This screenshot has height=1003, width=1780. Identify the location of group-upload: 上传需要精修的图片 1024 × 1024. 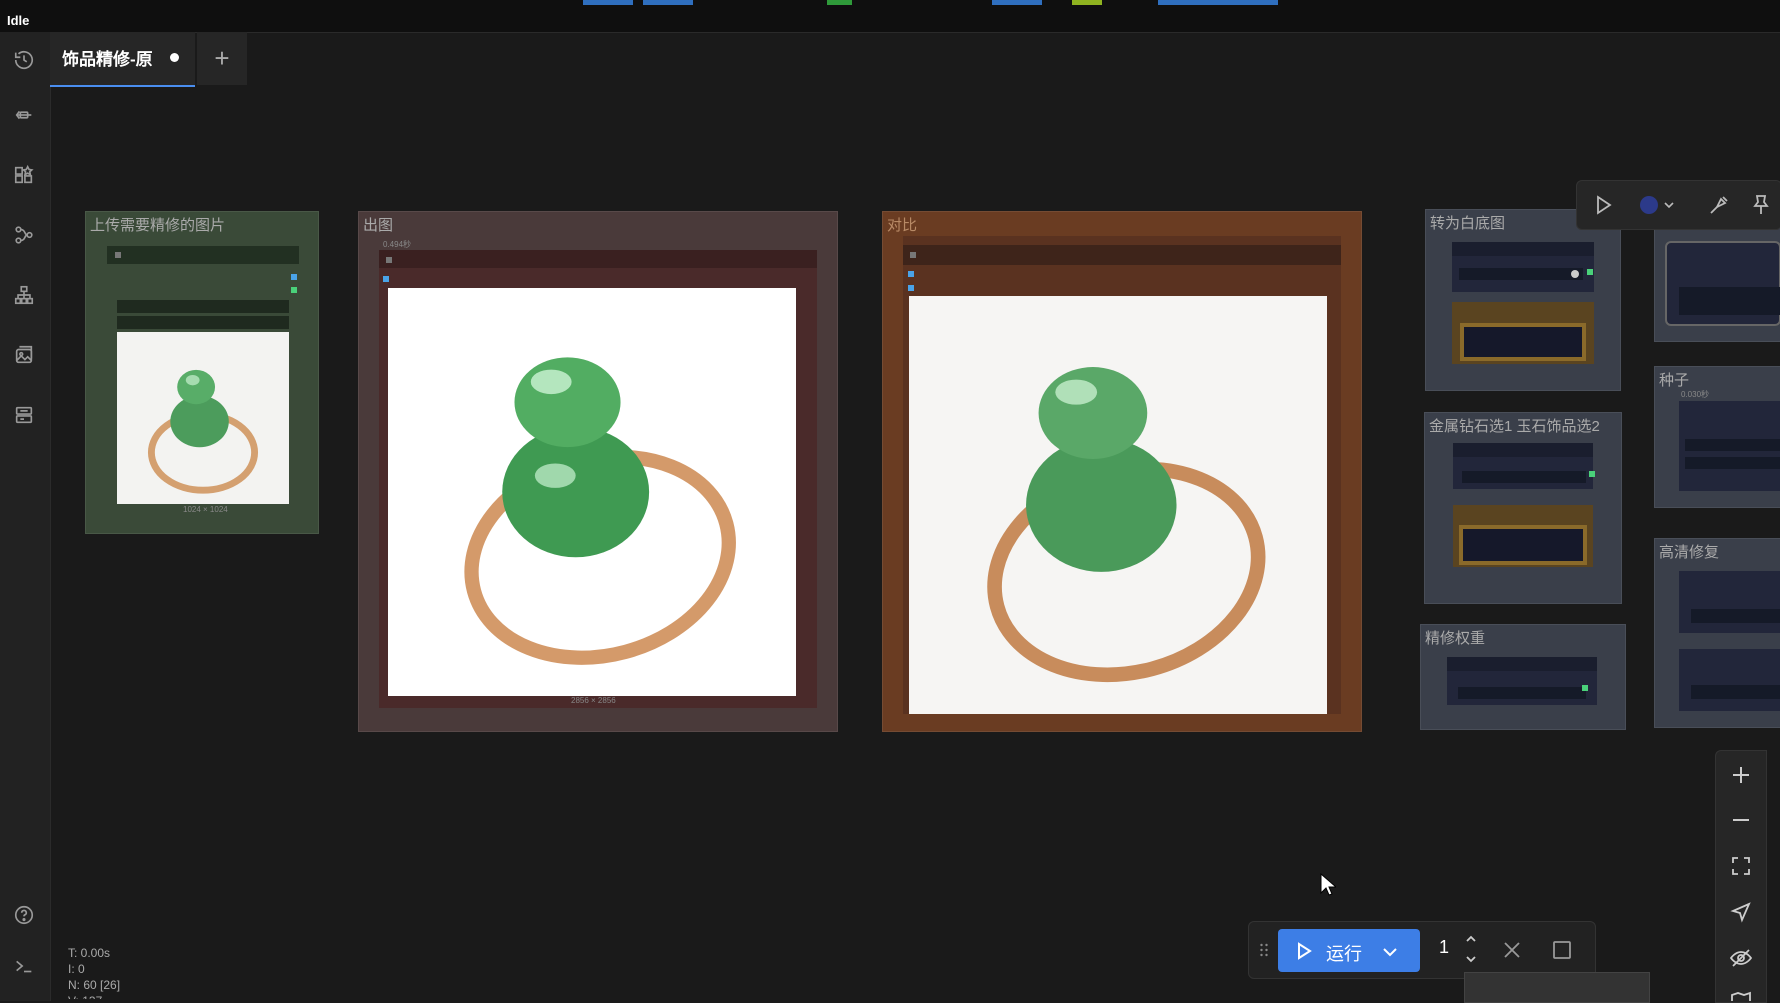
(202, 372).